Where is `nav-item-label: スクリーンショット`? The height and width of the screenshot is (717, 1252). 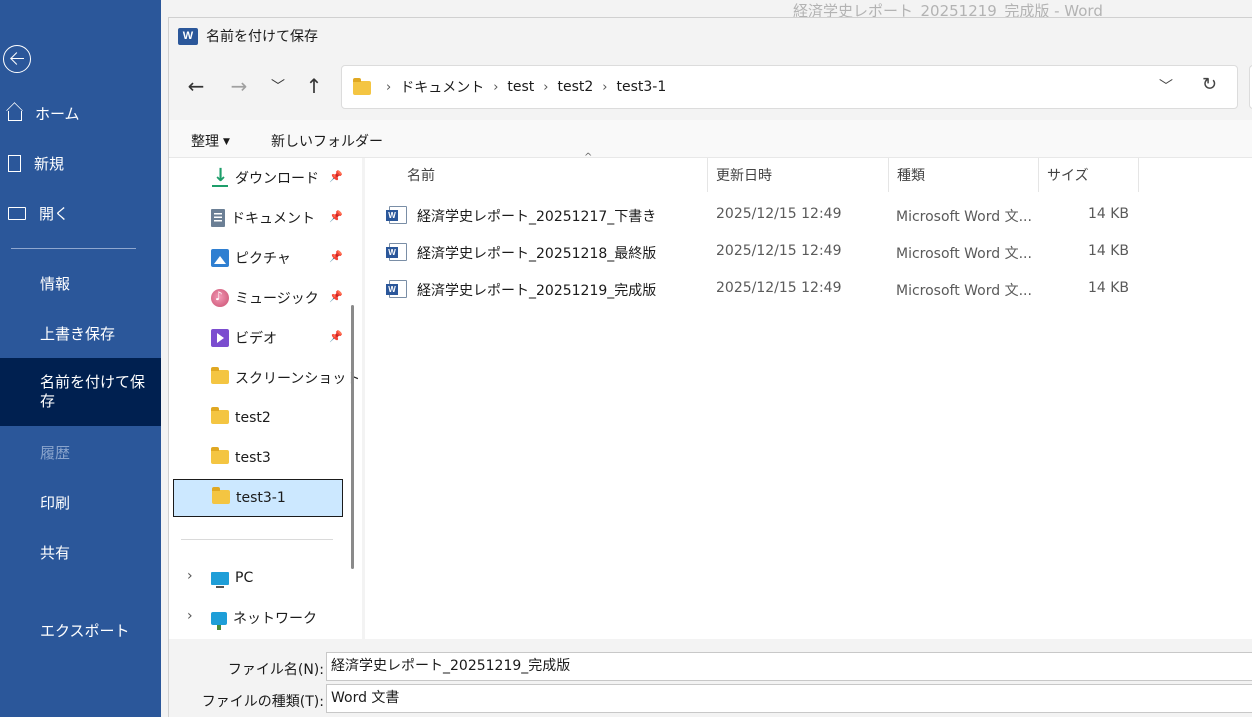
nav-item-label: スクリーンショット is located at coordinates (298, 379).